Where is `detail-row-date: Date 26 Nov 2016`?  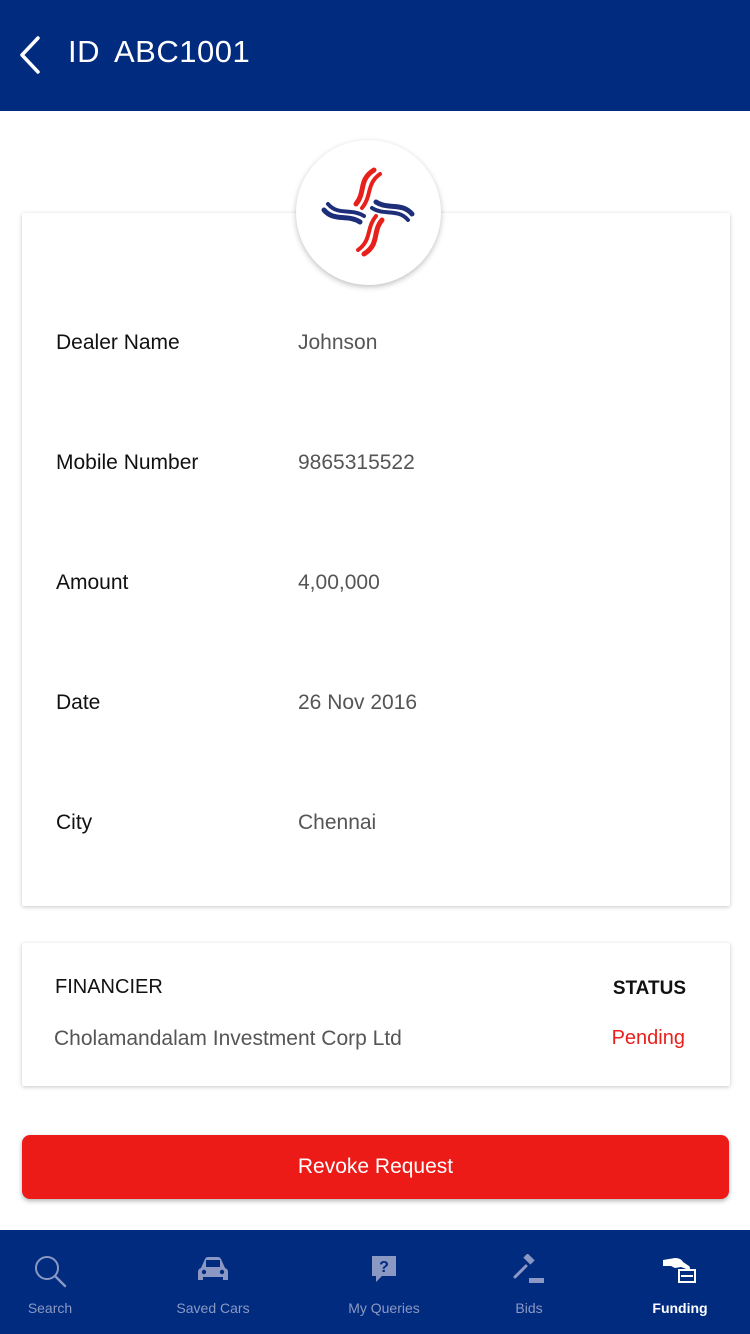 detail-row-date: Date 26 Nov 2016 is located at coordinates (376, 703).